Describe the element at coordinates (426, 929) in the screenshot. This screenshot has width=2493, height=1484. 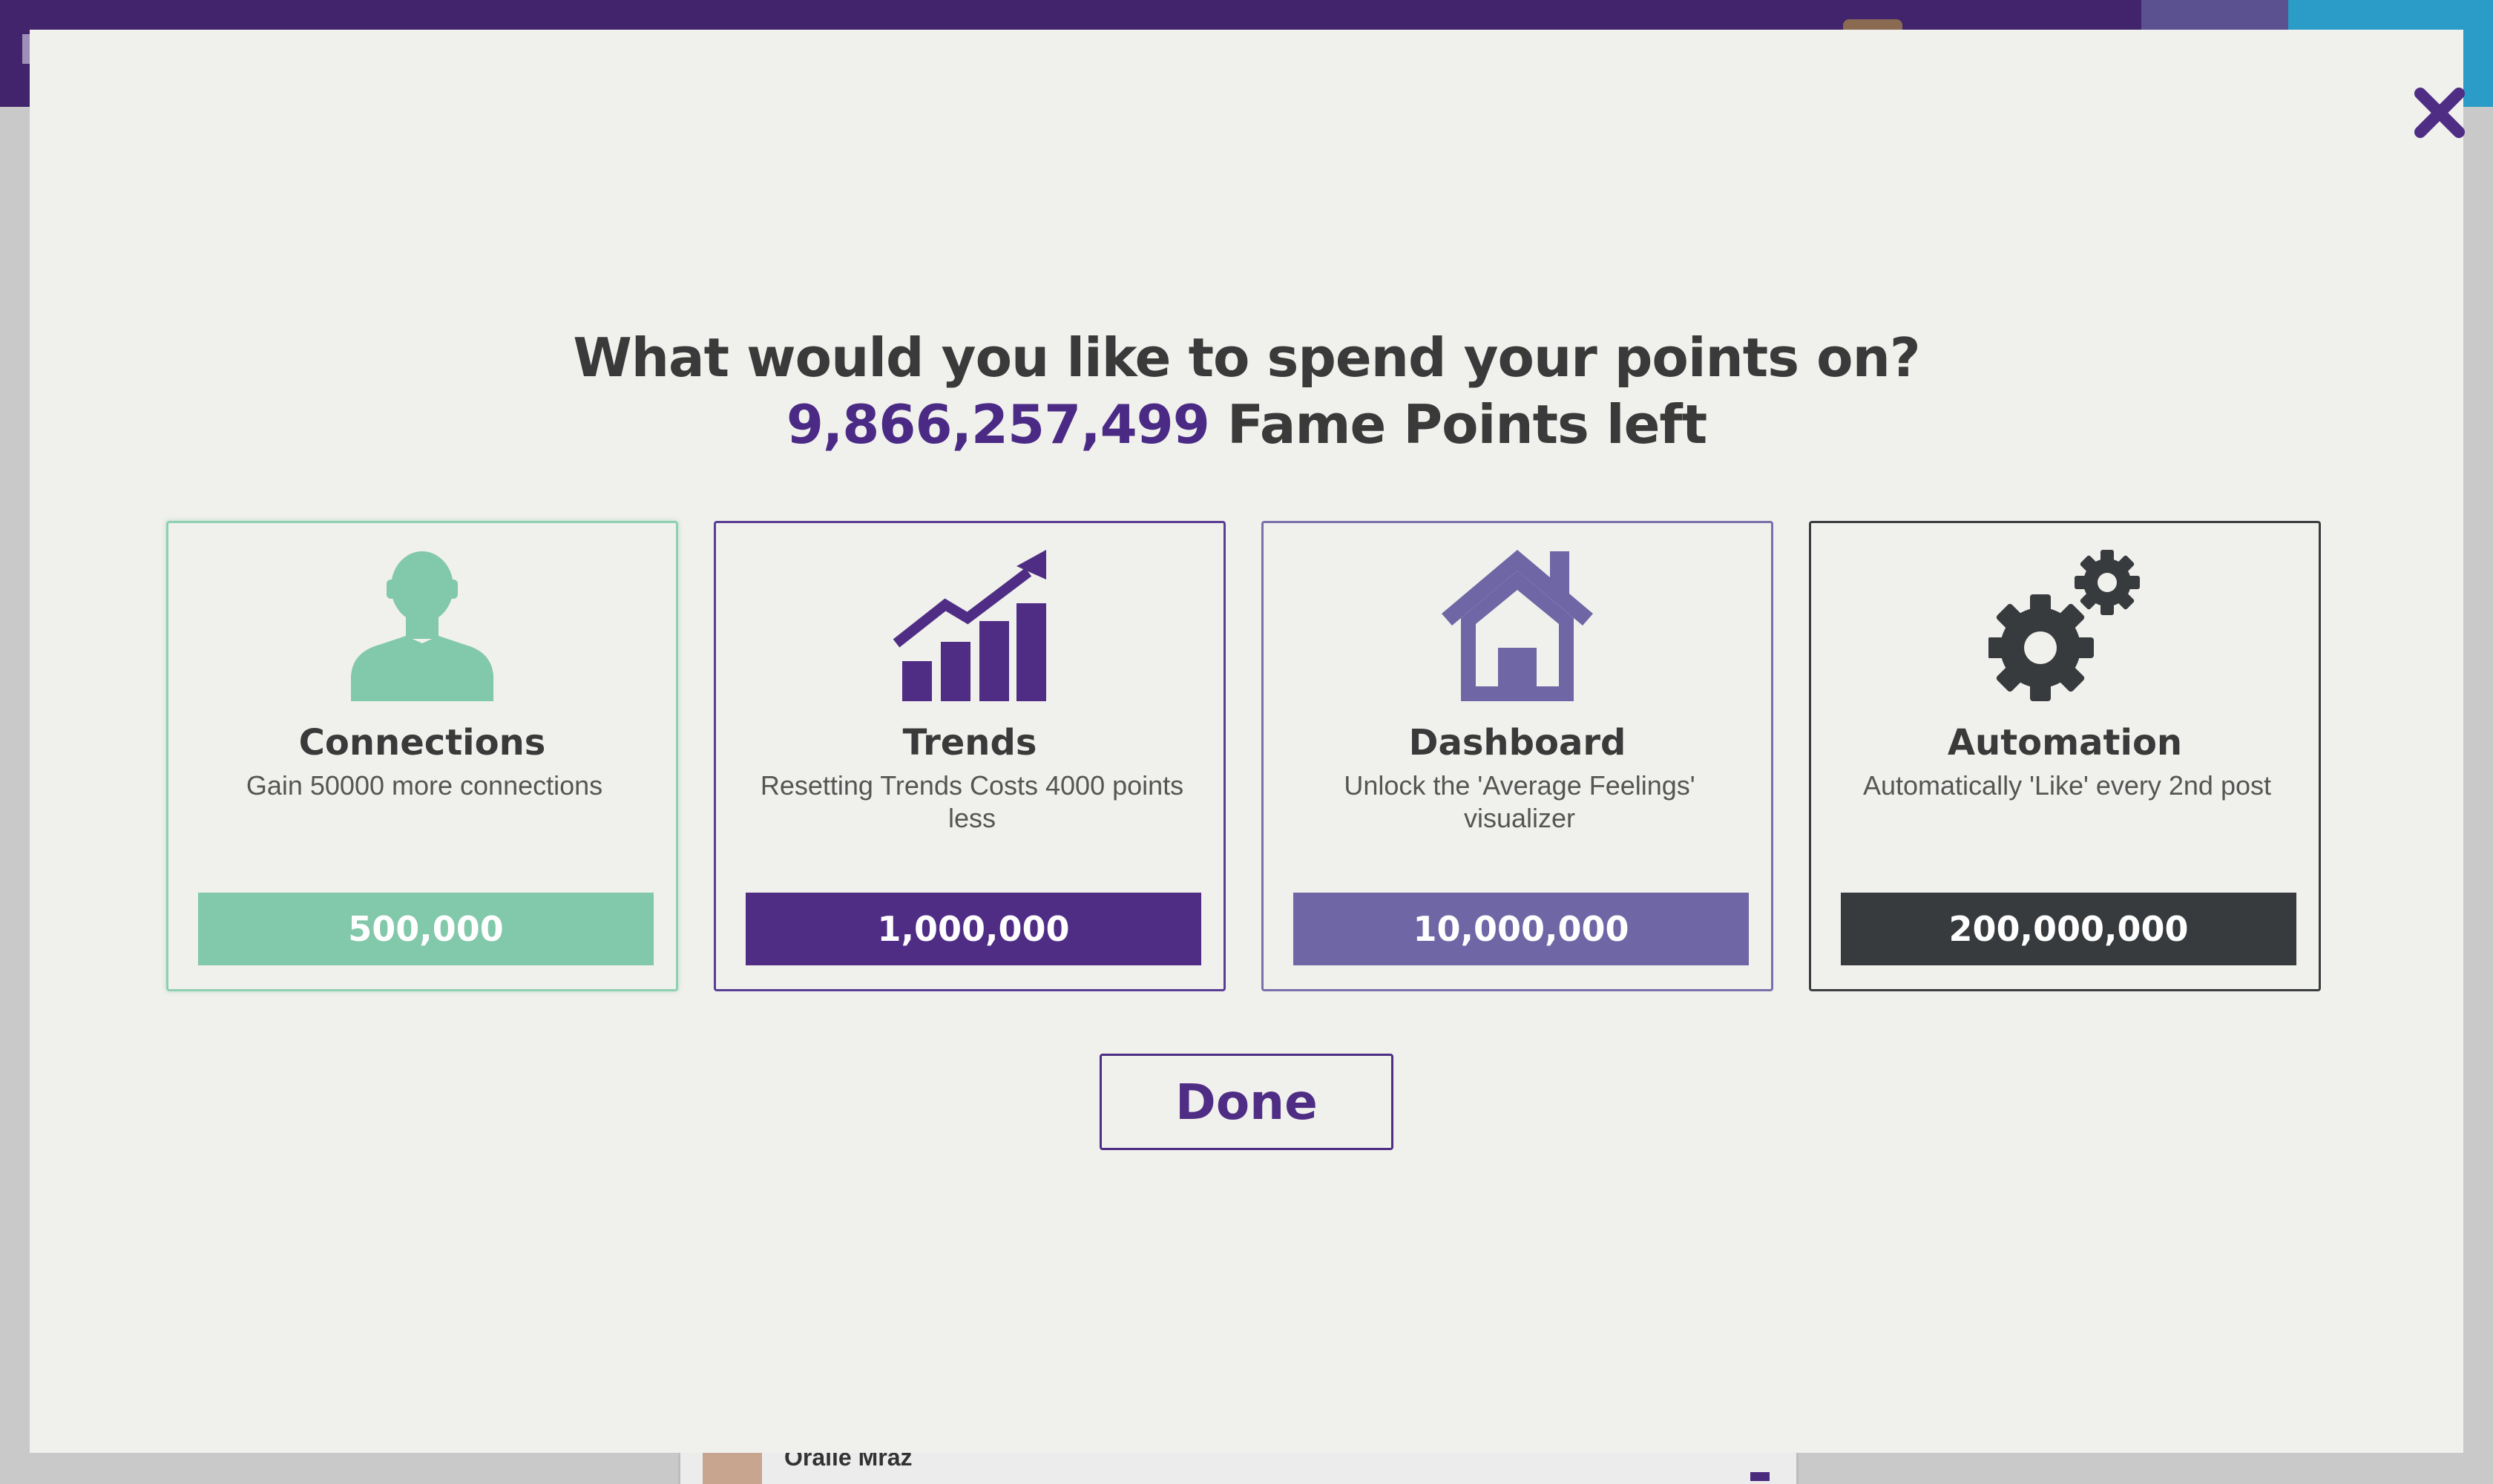
I see `buy-connections-button: 500,000` at that location.